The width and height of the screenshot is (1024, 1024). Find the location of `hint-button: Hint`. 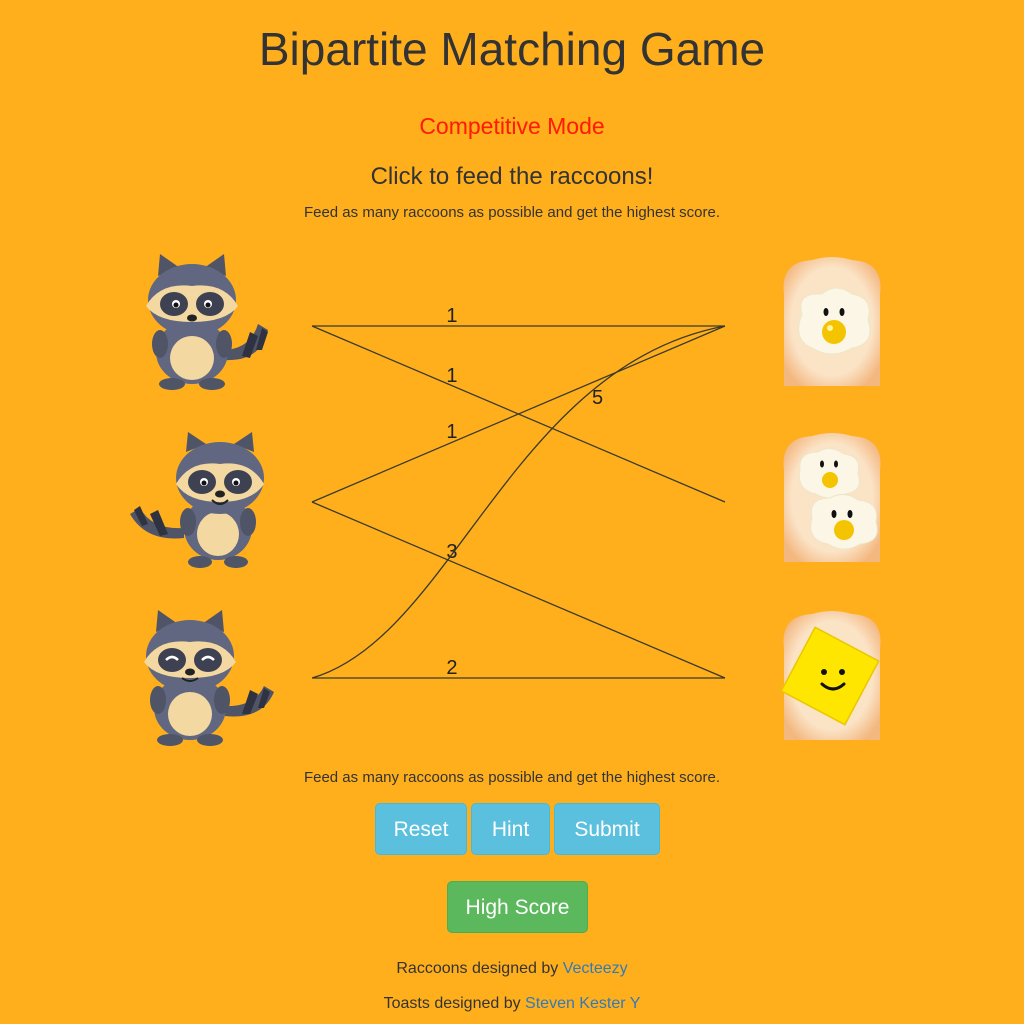

hint-button: Hint is located at coordinates (510, 829).